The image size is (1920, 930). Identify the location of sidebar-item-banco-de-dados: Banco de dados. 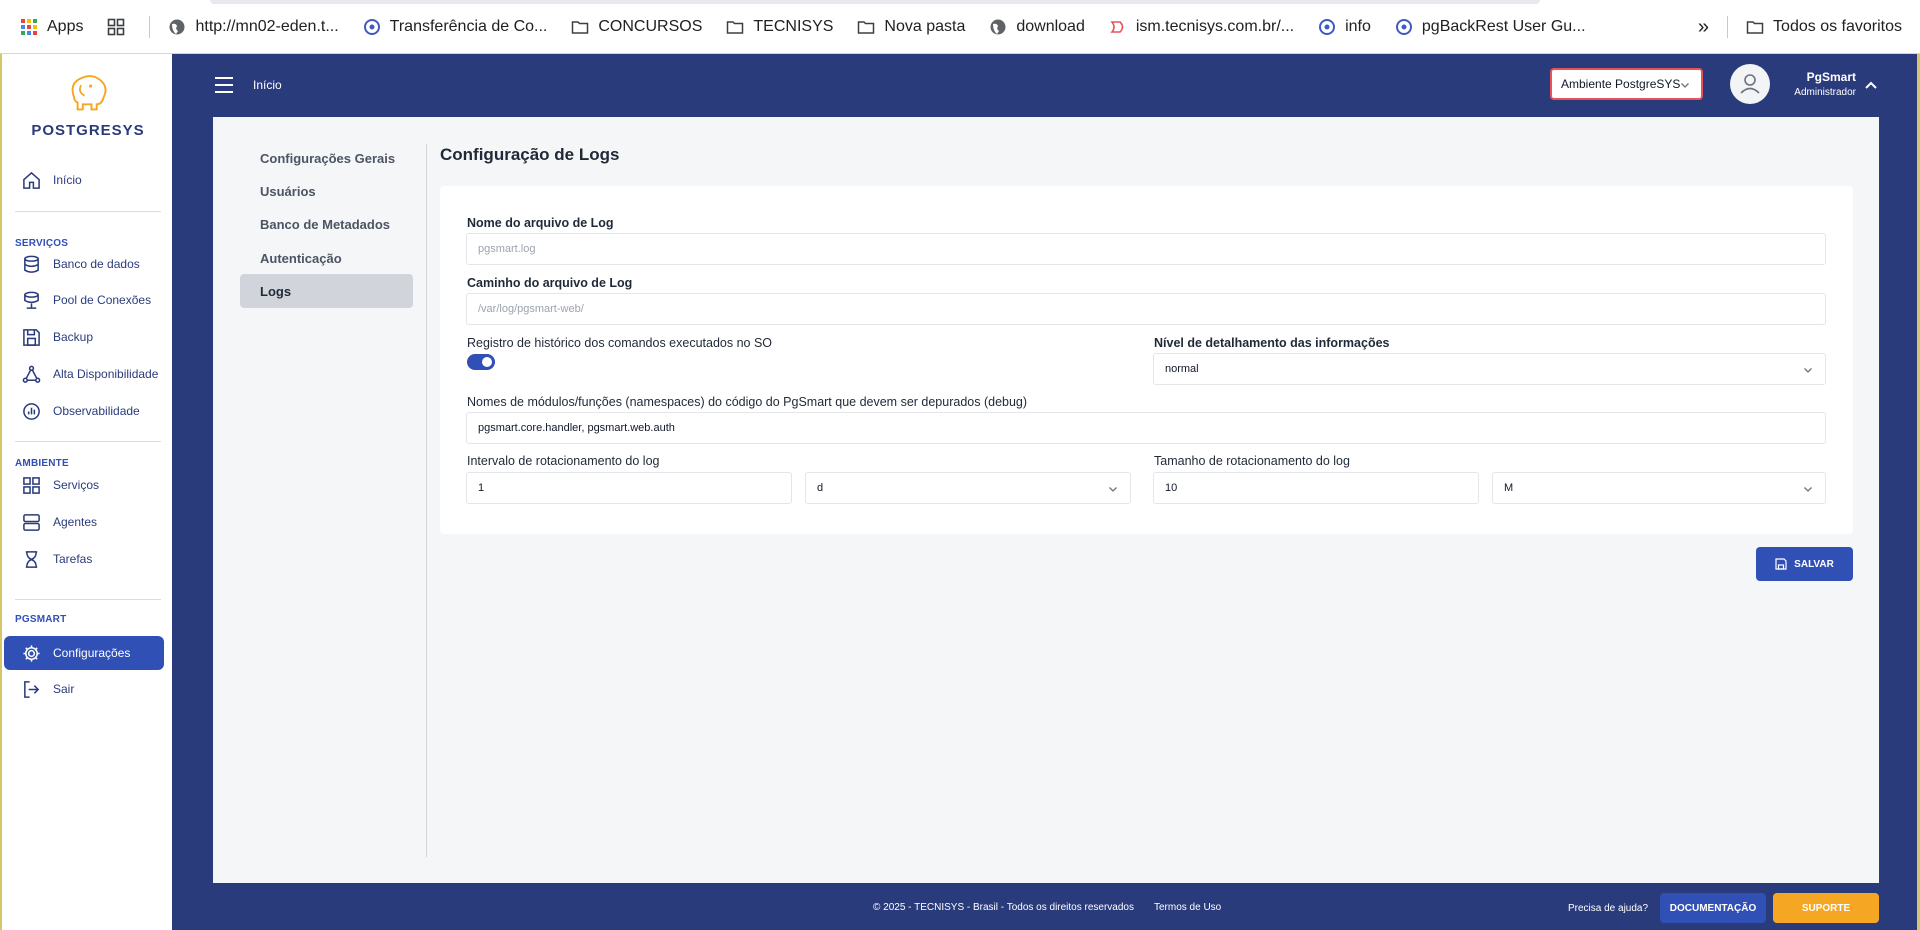
(84, 264).